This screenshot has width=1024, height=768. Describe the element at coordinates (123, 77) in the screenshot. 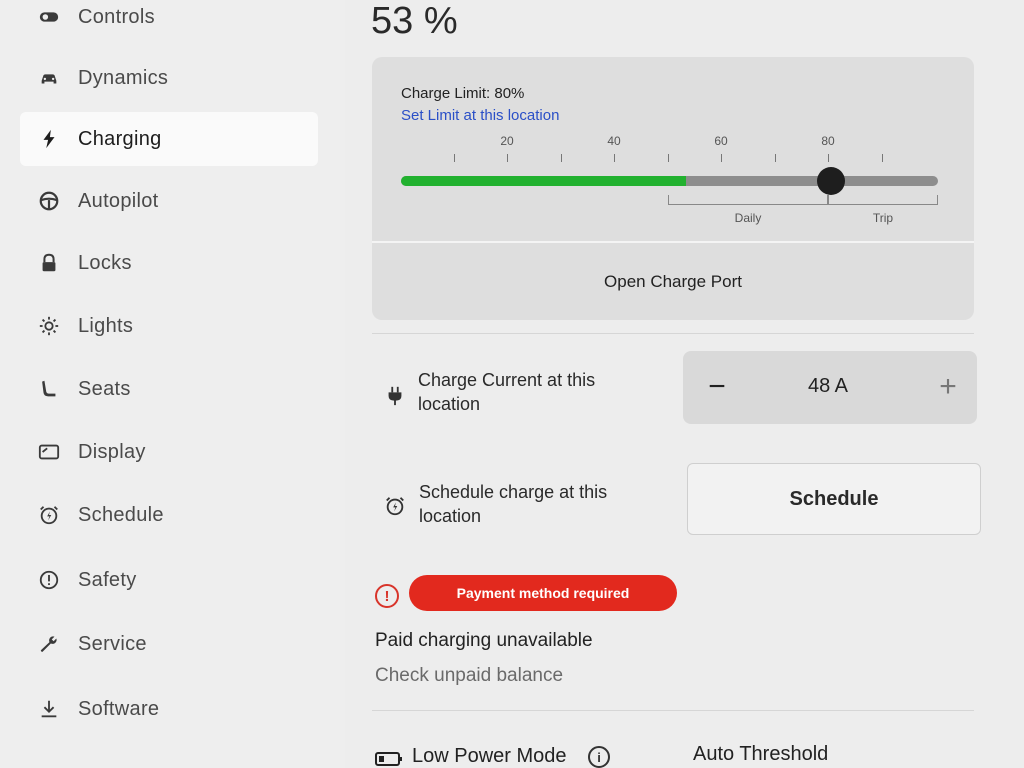

I see `sidebar-item-label: Dynamics` at that location.